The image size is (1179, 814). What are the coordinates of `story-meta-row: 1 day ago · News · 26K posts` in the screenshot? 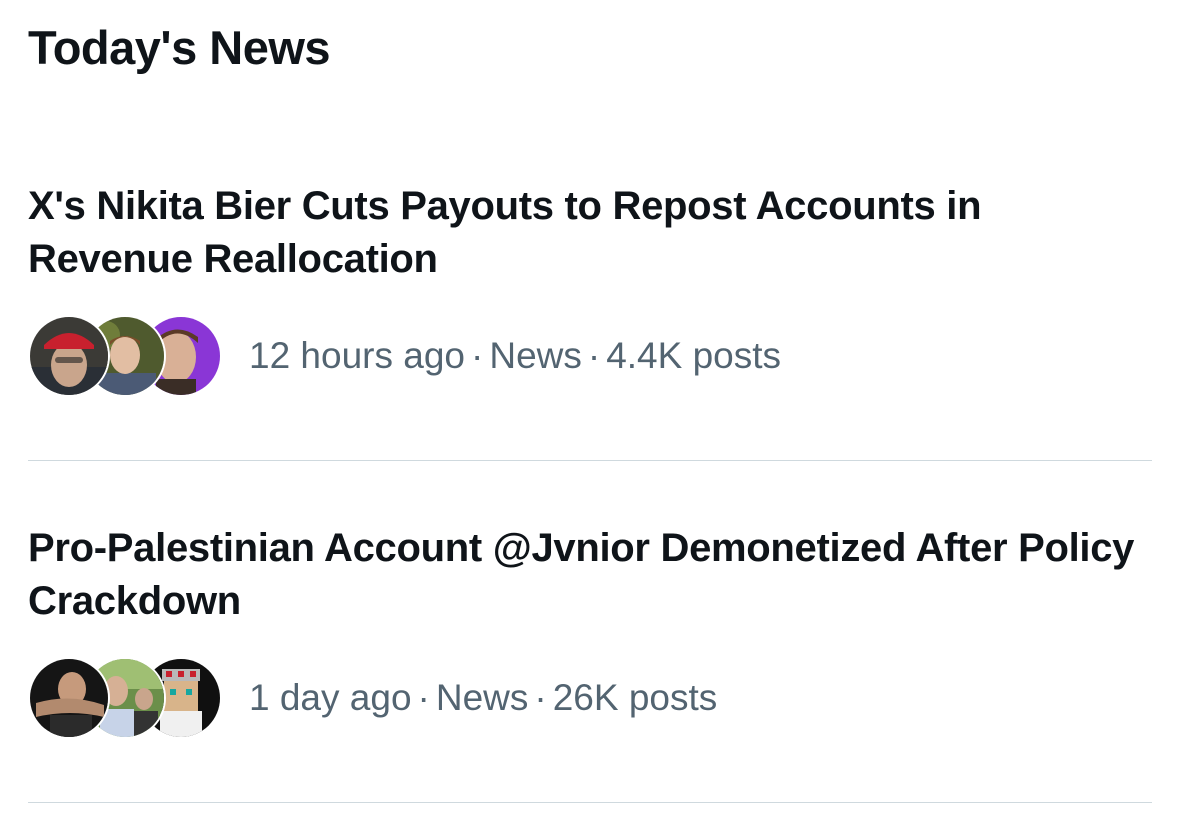 It's located at (372, 698).